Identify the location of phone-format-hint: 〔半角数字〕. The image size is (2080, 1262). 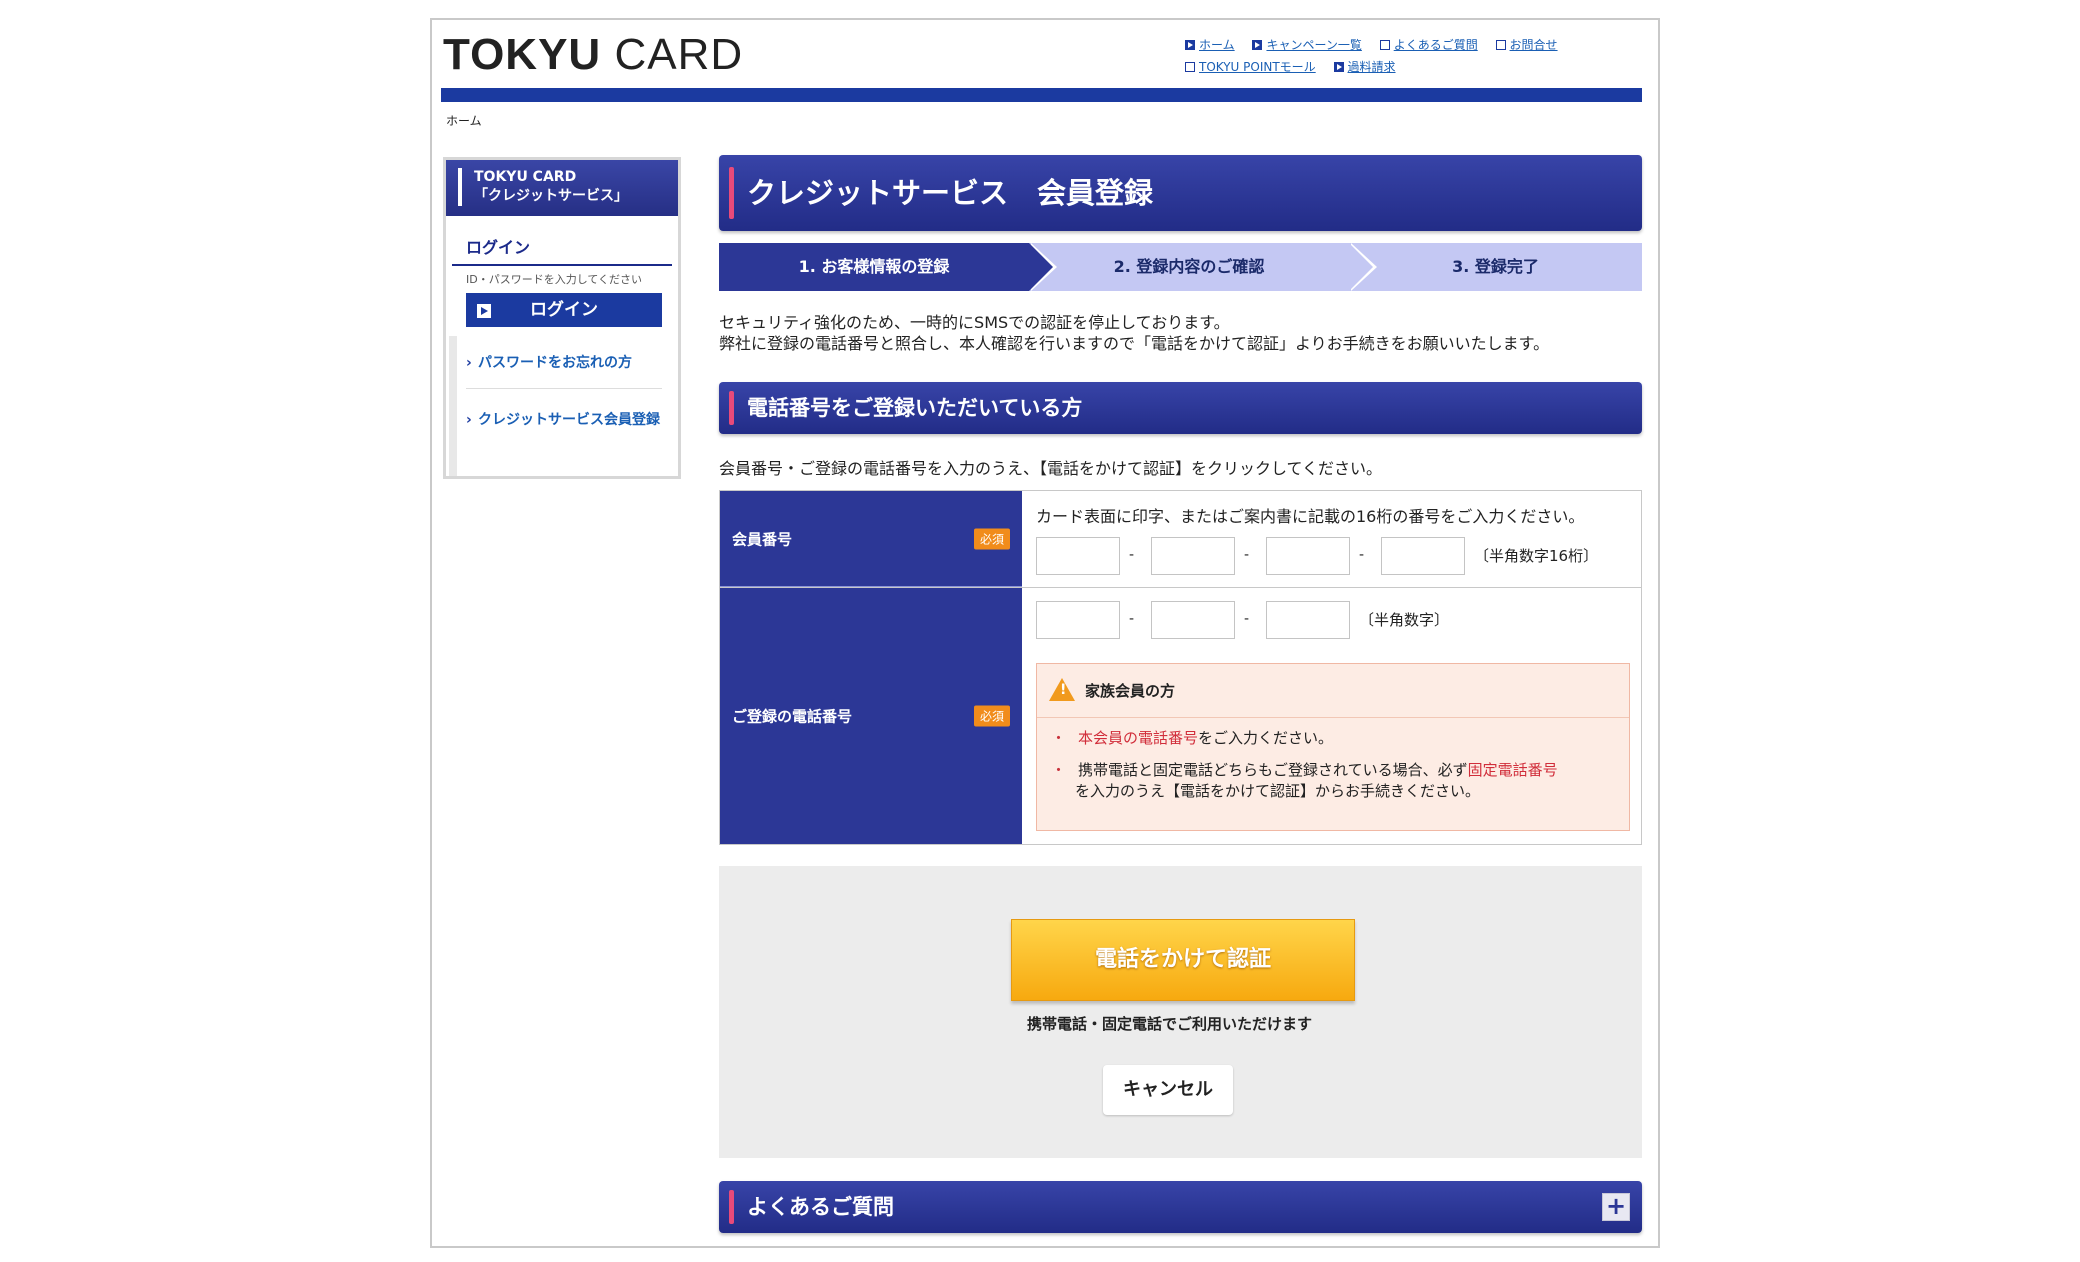
(1404, 620).